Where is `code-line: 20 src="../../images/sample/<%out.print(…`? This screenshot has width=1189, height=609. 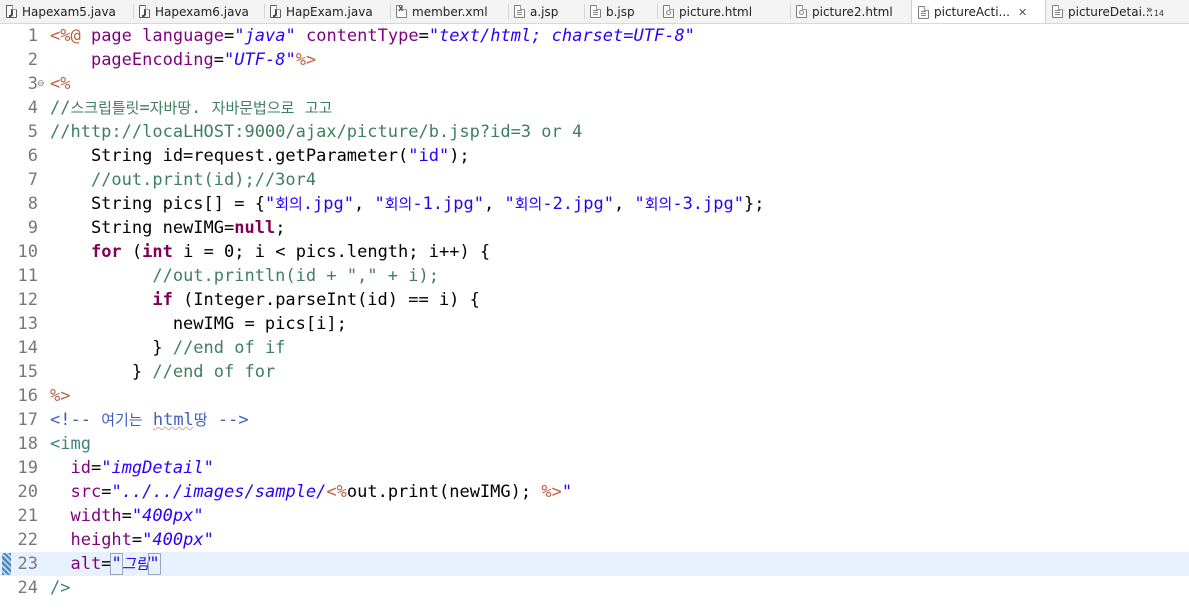 code-line: 20 src="../../images/sample/<%out.print(… is located at coordinates (594, 492).